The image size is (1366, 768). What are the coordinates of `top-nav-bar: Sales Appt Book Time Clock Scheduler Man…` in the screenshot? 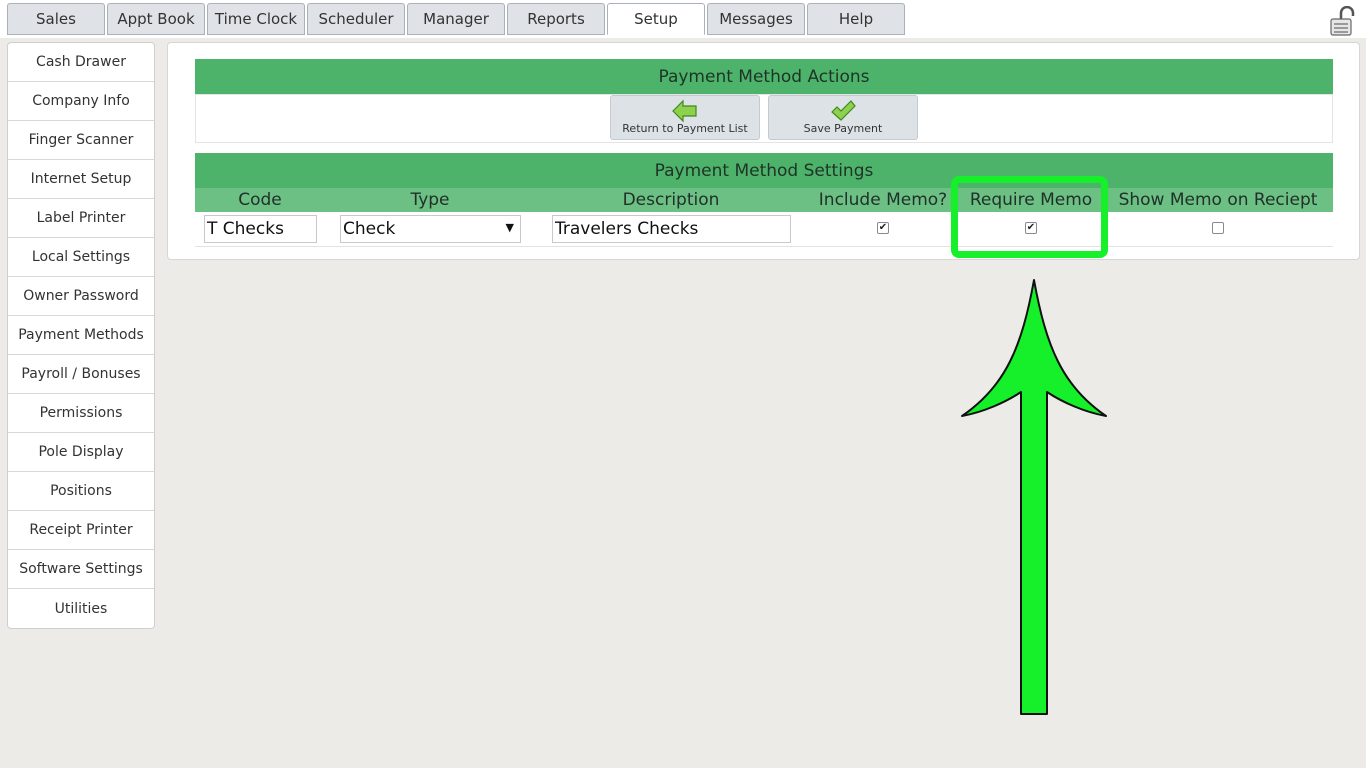 It's located at (683, 19).